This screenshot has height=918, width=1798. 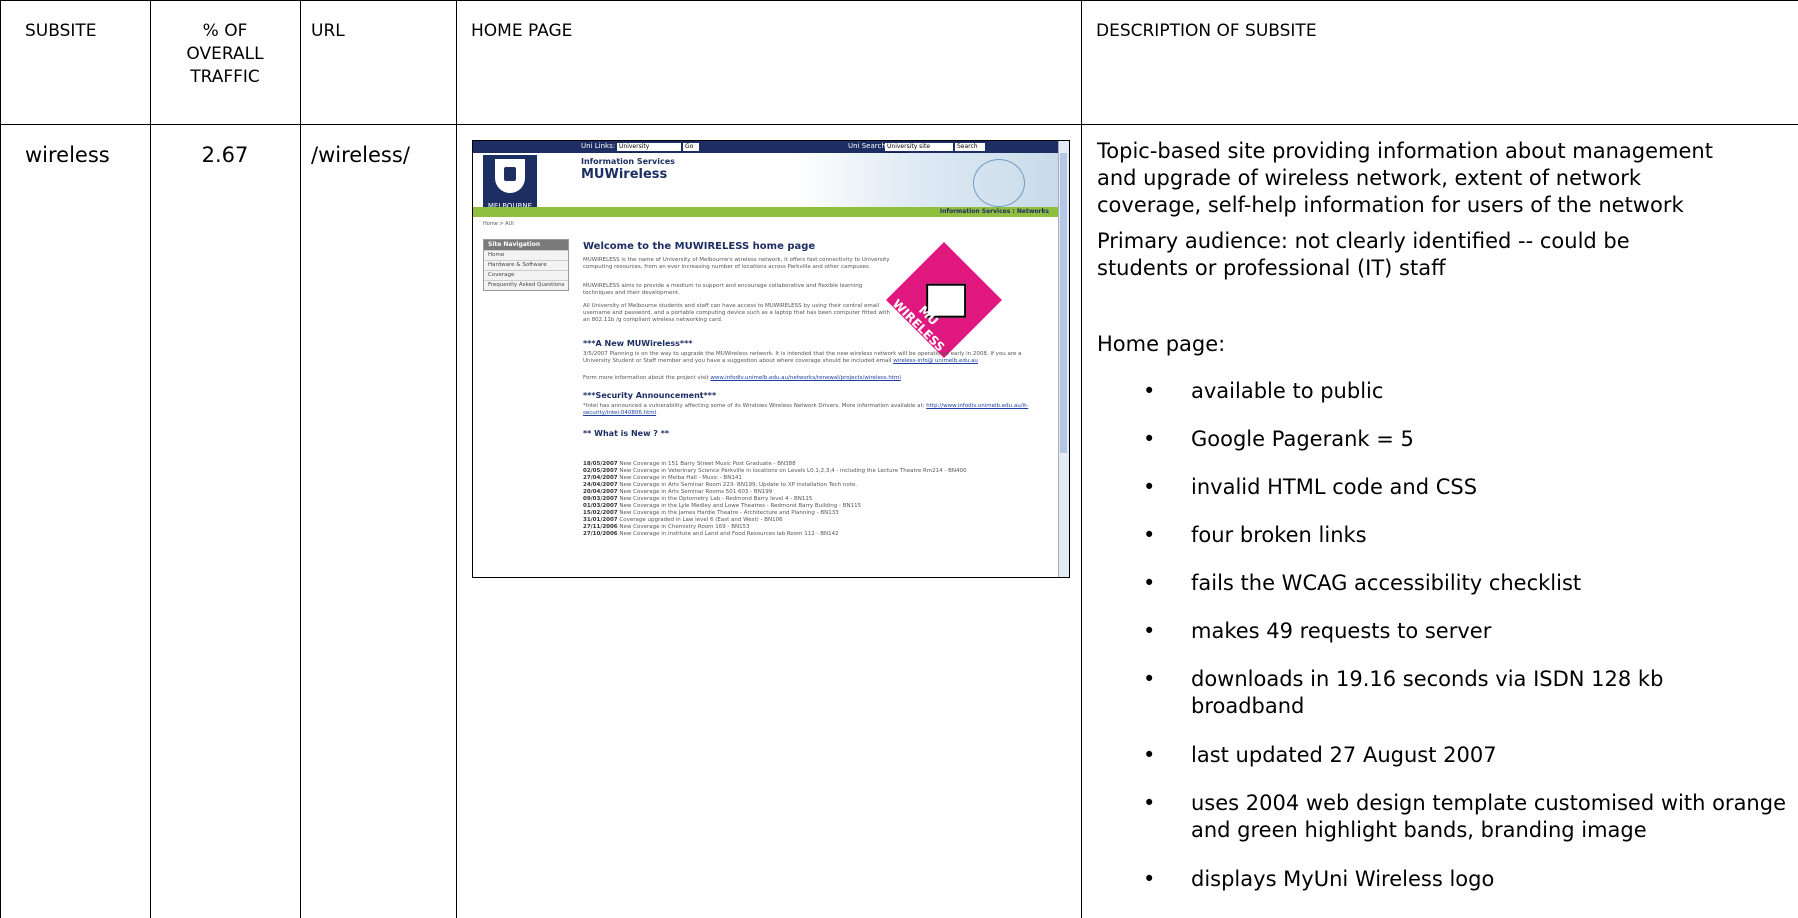 I want to click on breadcrumb: Home > AUI, so click(x=498, y=224).